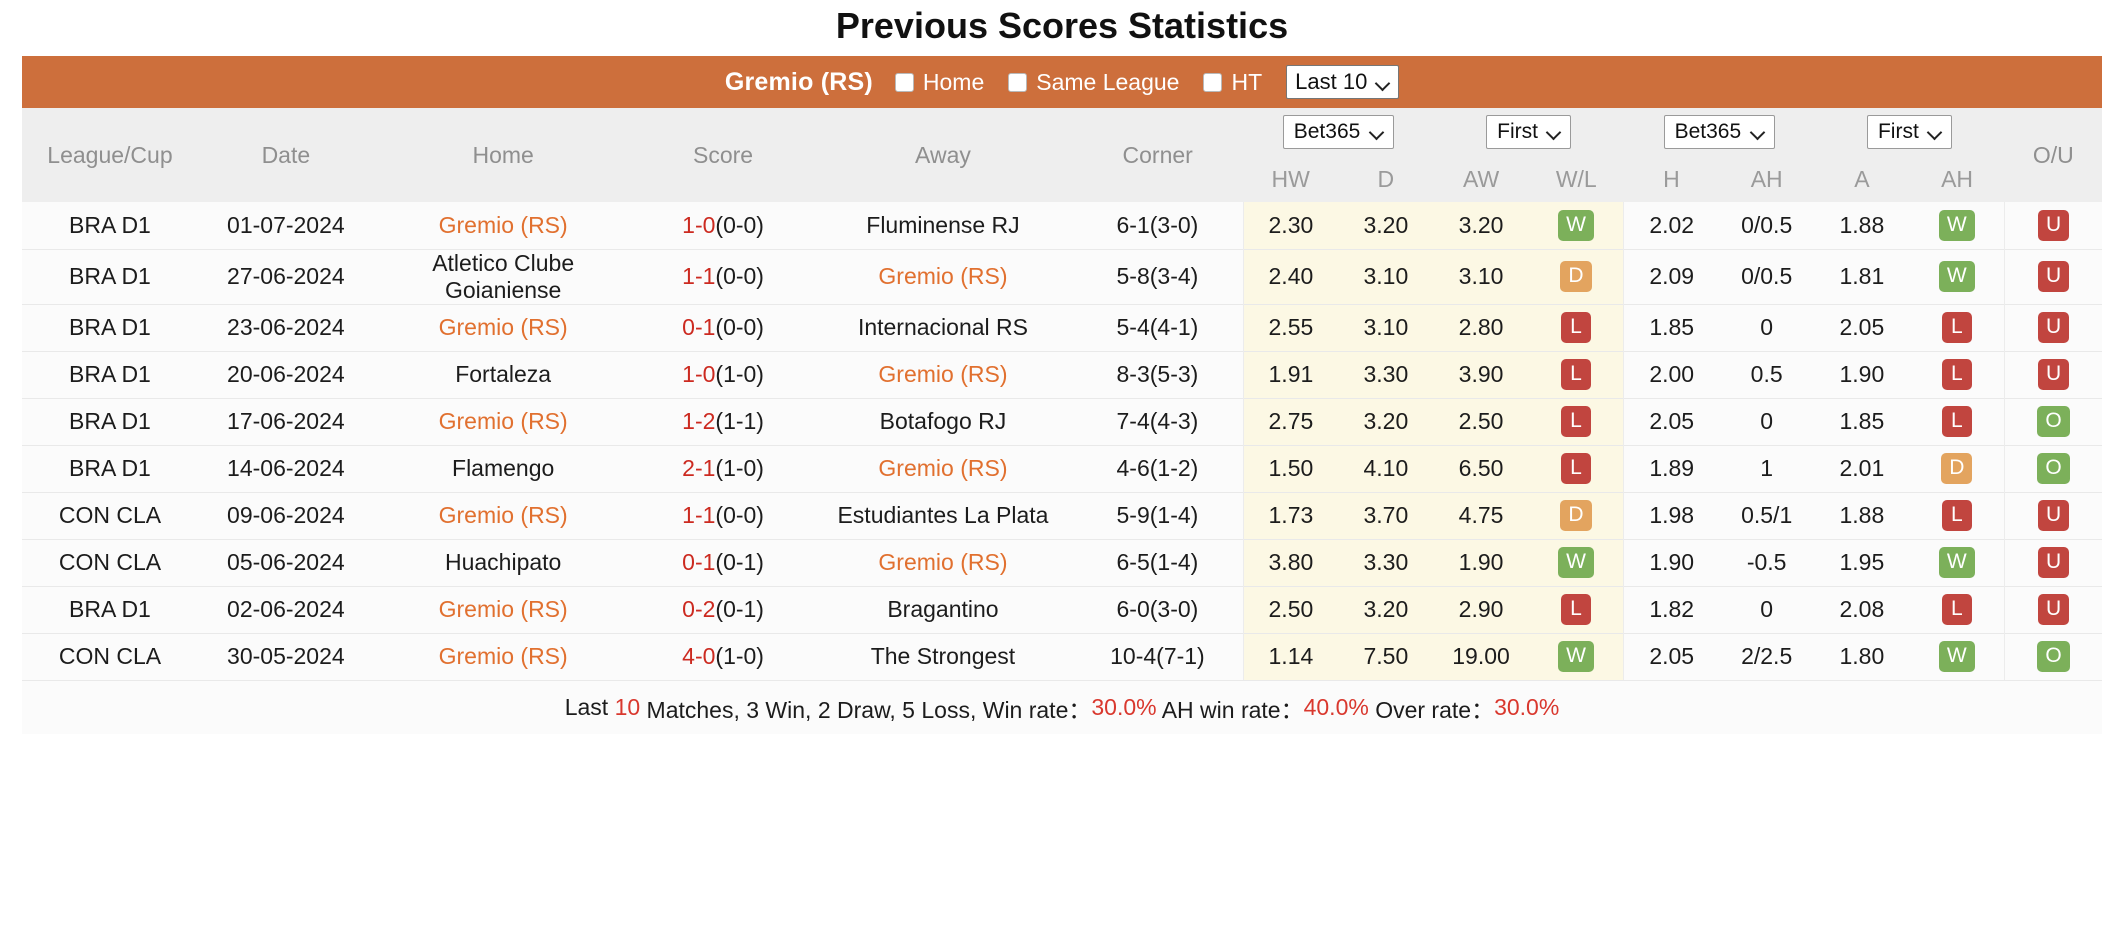  What do you see at coordinates (503, 562) in the screenshot?
I see `home-team: Huachipato` at bounding box center [503, 562].